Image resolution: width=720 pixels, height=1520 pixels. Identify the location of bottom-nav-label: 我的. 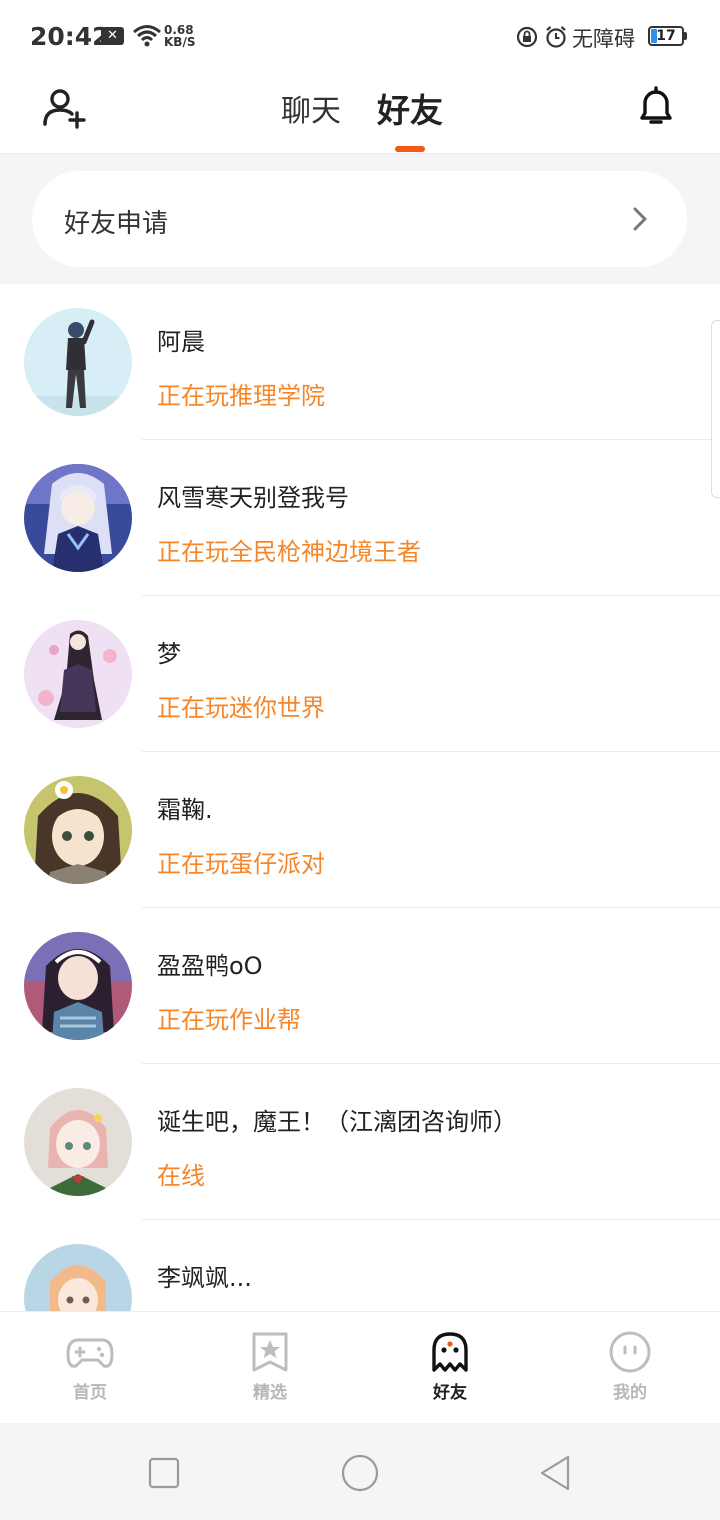
(630, 1393).